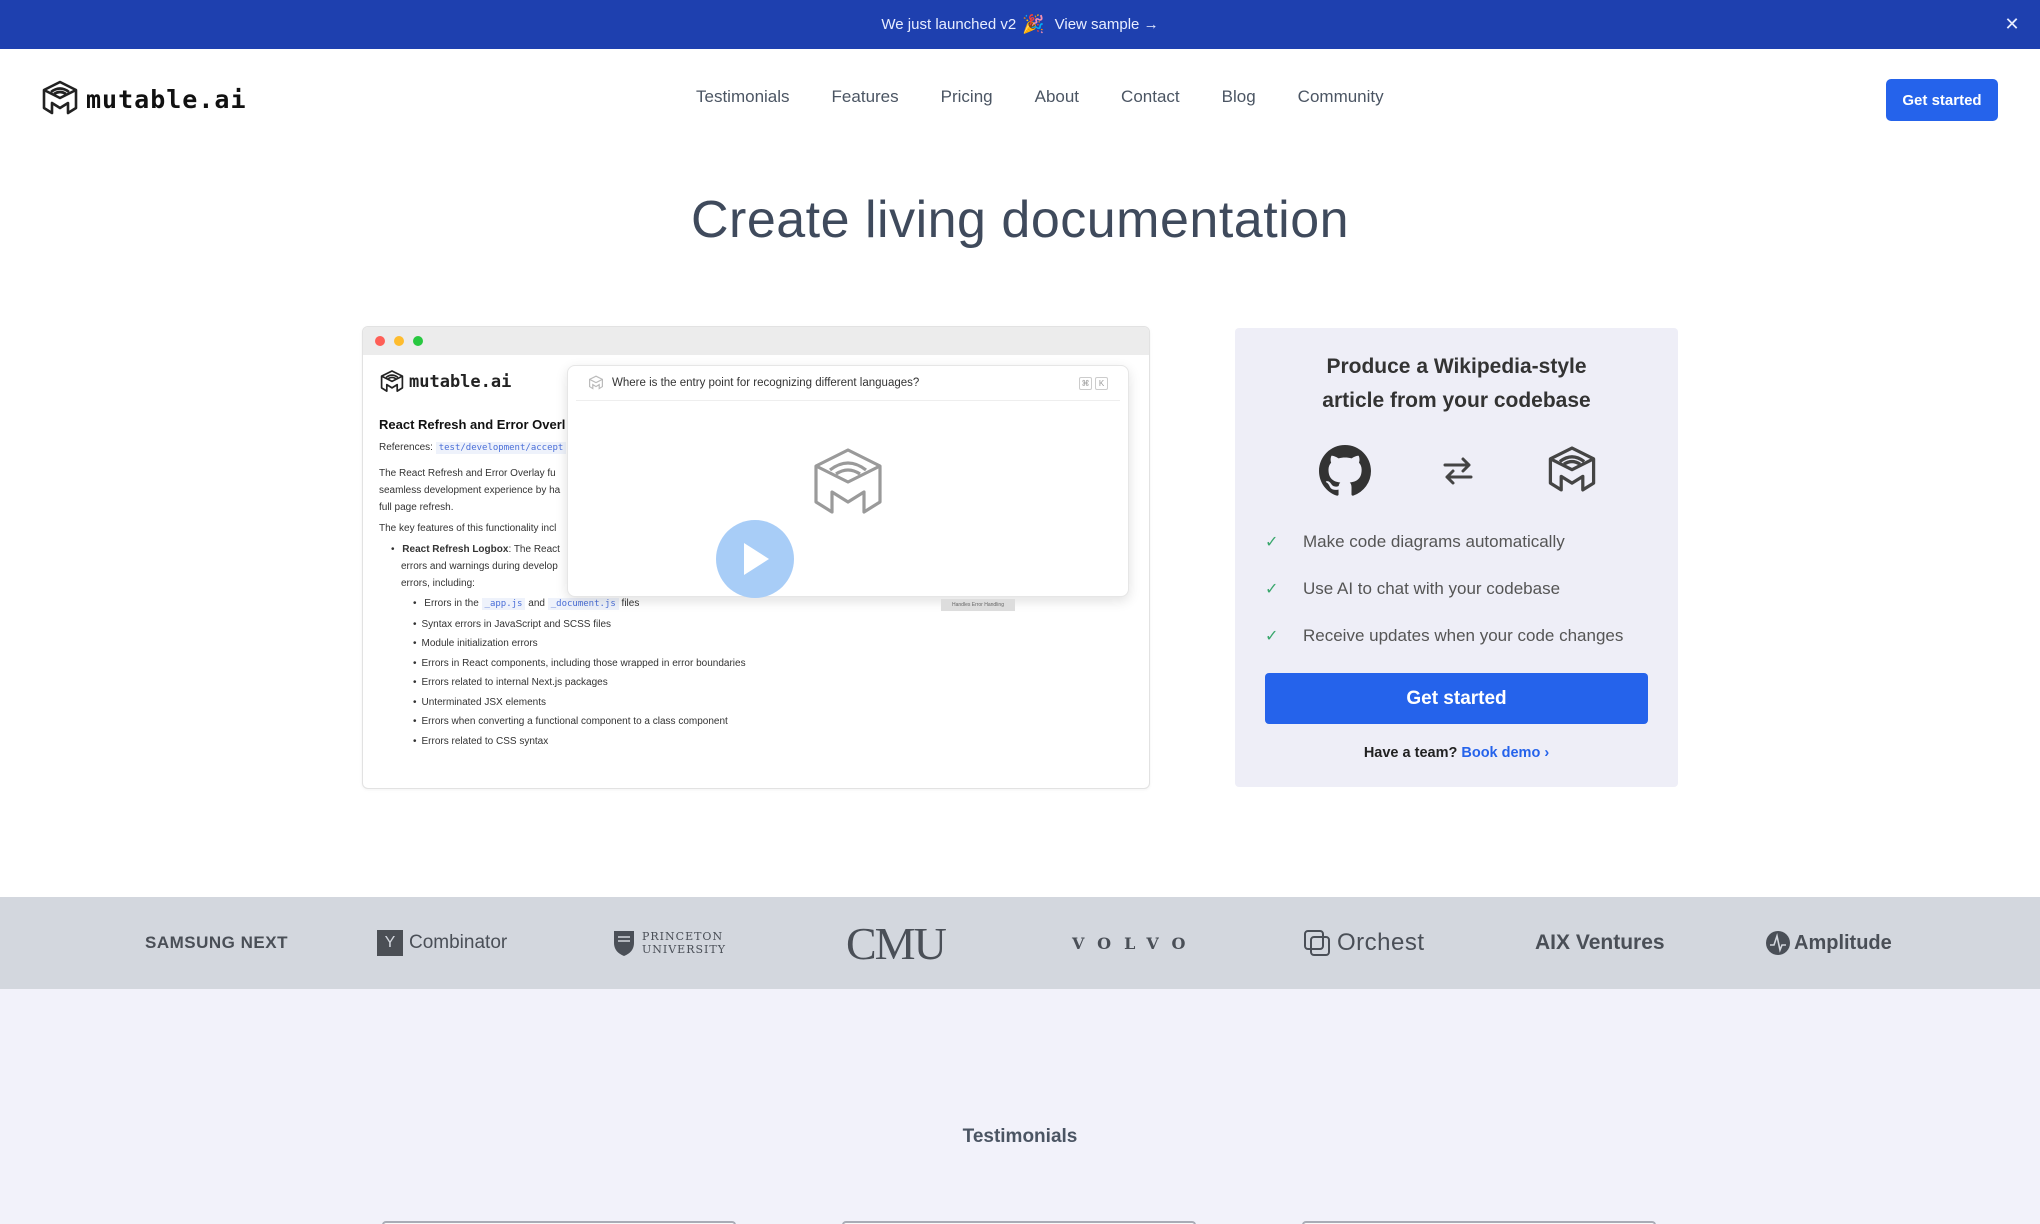 Image resolution: width=2040 pixels, height=1224 pixels. I want to click on logbox-label: React Refresh Logbox, so click(455, 549).